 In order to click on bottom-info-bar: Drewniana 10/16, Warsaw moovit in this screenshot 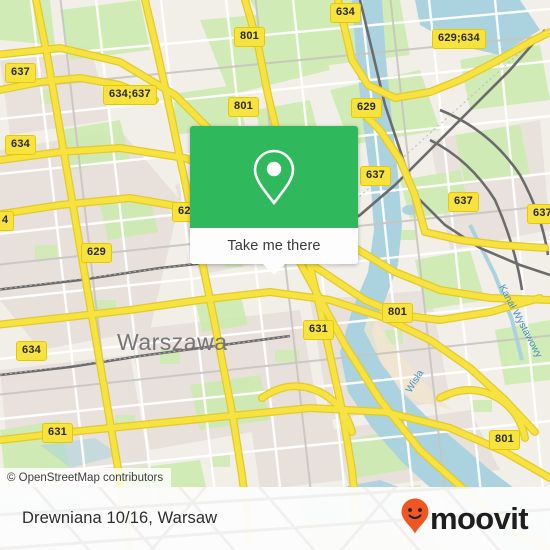, I will do `click(275, 518)`.